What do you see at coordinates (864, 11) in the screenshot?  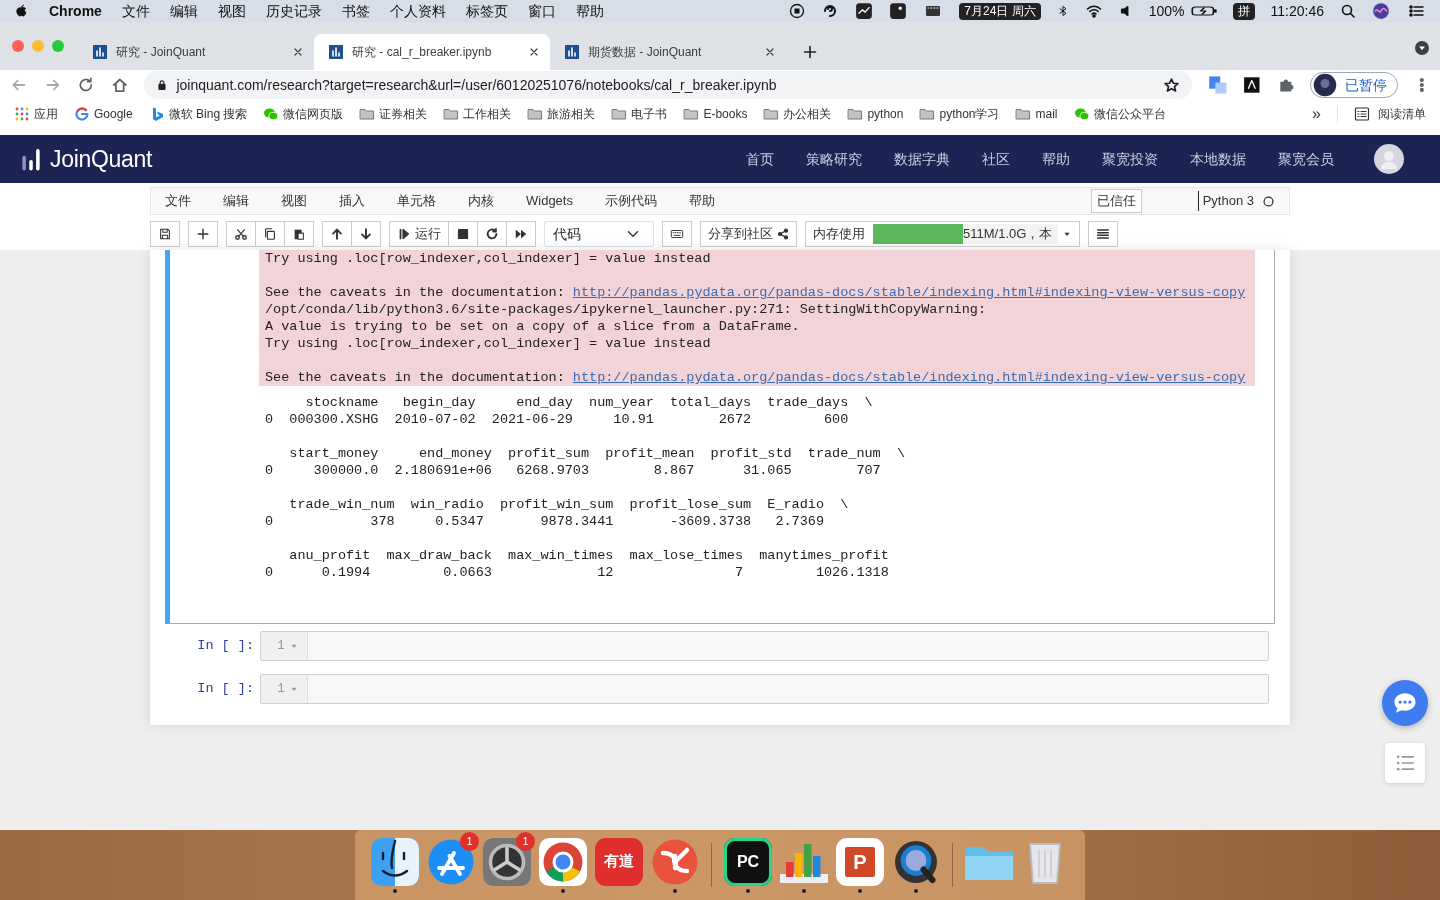 I see `chart-square-icon` at bounding box center [864, 11].